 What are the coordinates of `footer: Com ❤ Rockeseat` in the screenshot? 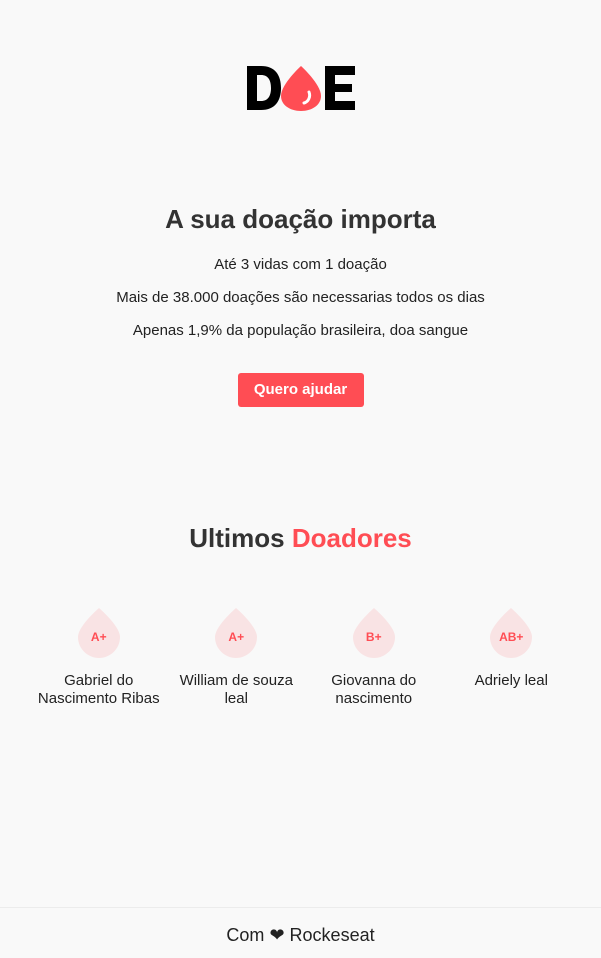 It's located at (300, 932).